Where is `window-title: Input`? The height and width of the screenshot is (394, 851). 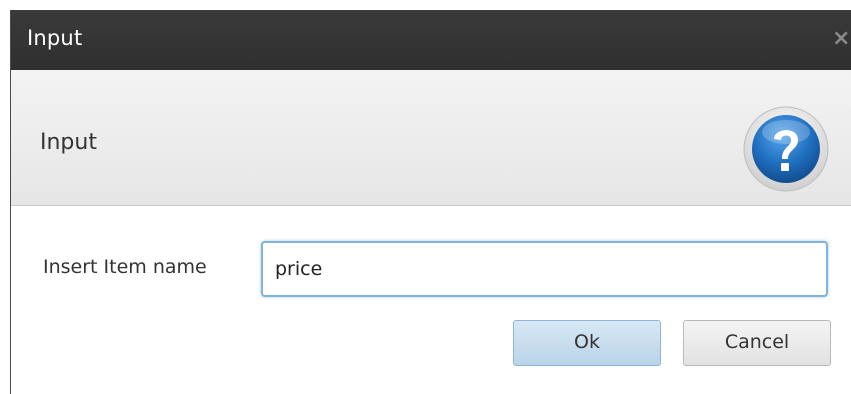
window-title: Input is located at coordinates (55, 38).